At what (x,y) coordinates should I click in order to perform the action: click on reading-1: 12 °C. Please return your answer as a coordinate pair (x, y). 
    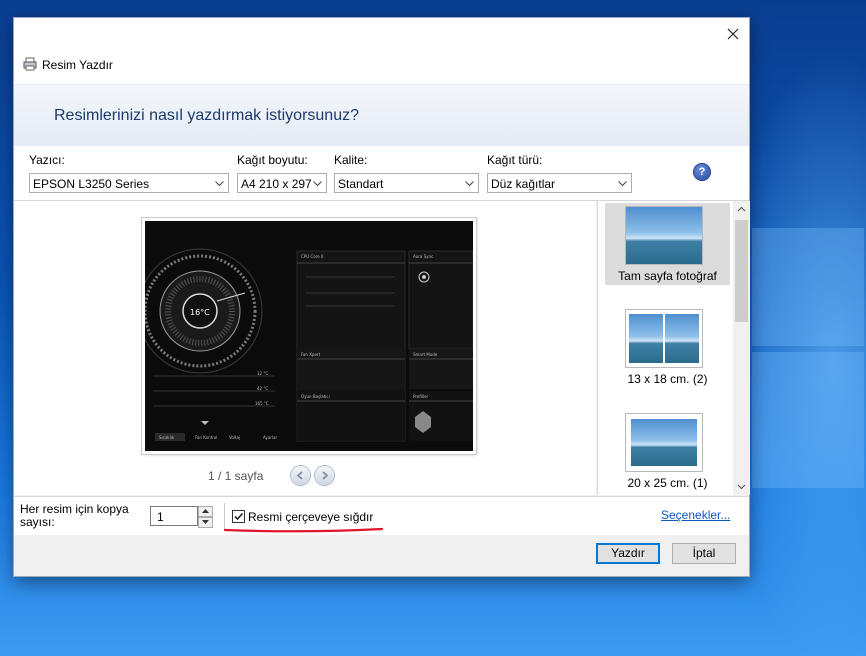
    Looking at the image, I should click on (263, 373).